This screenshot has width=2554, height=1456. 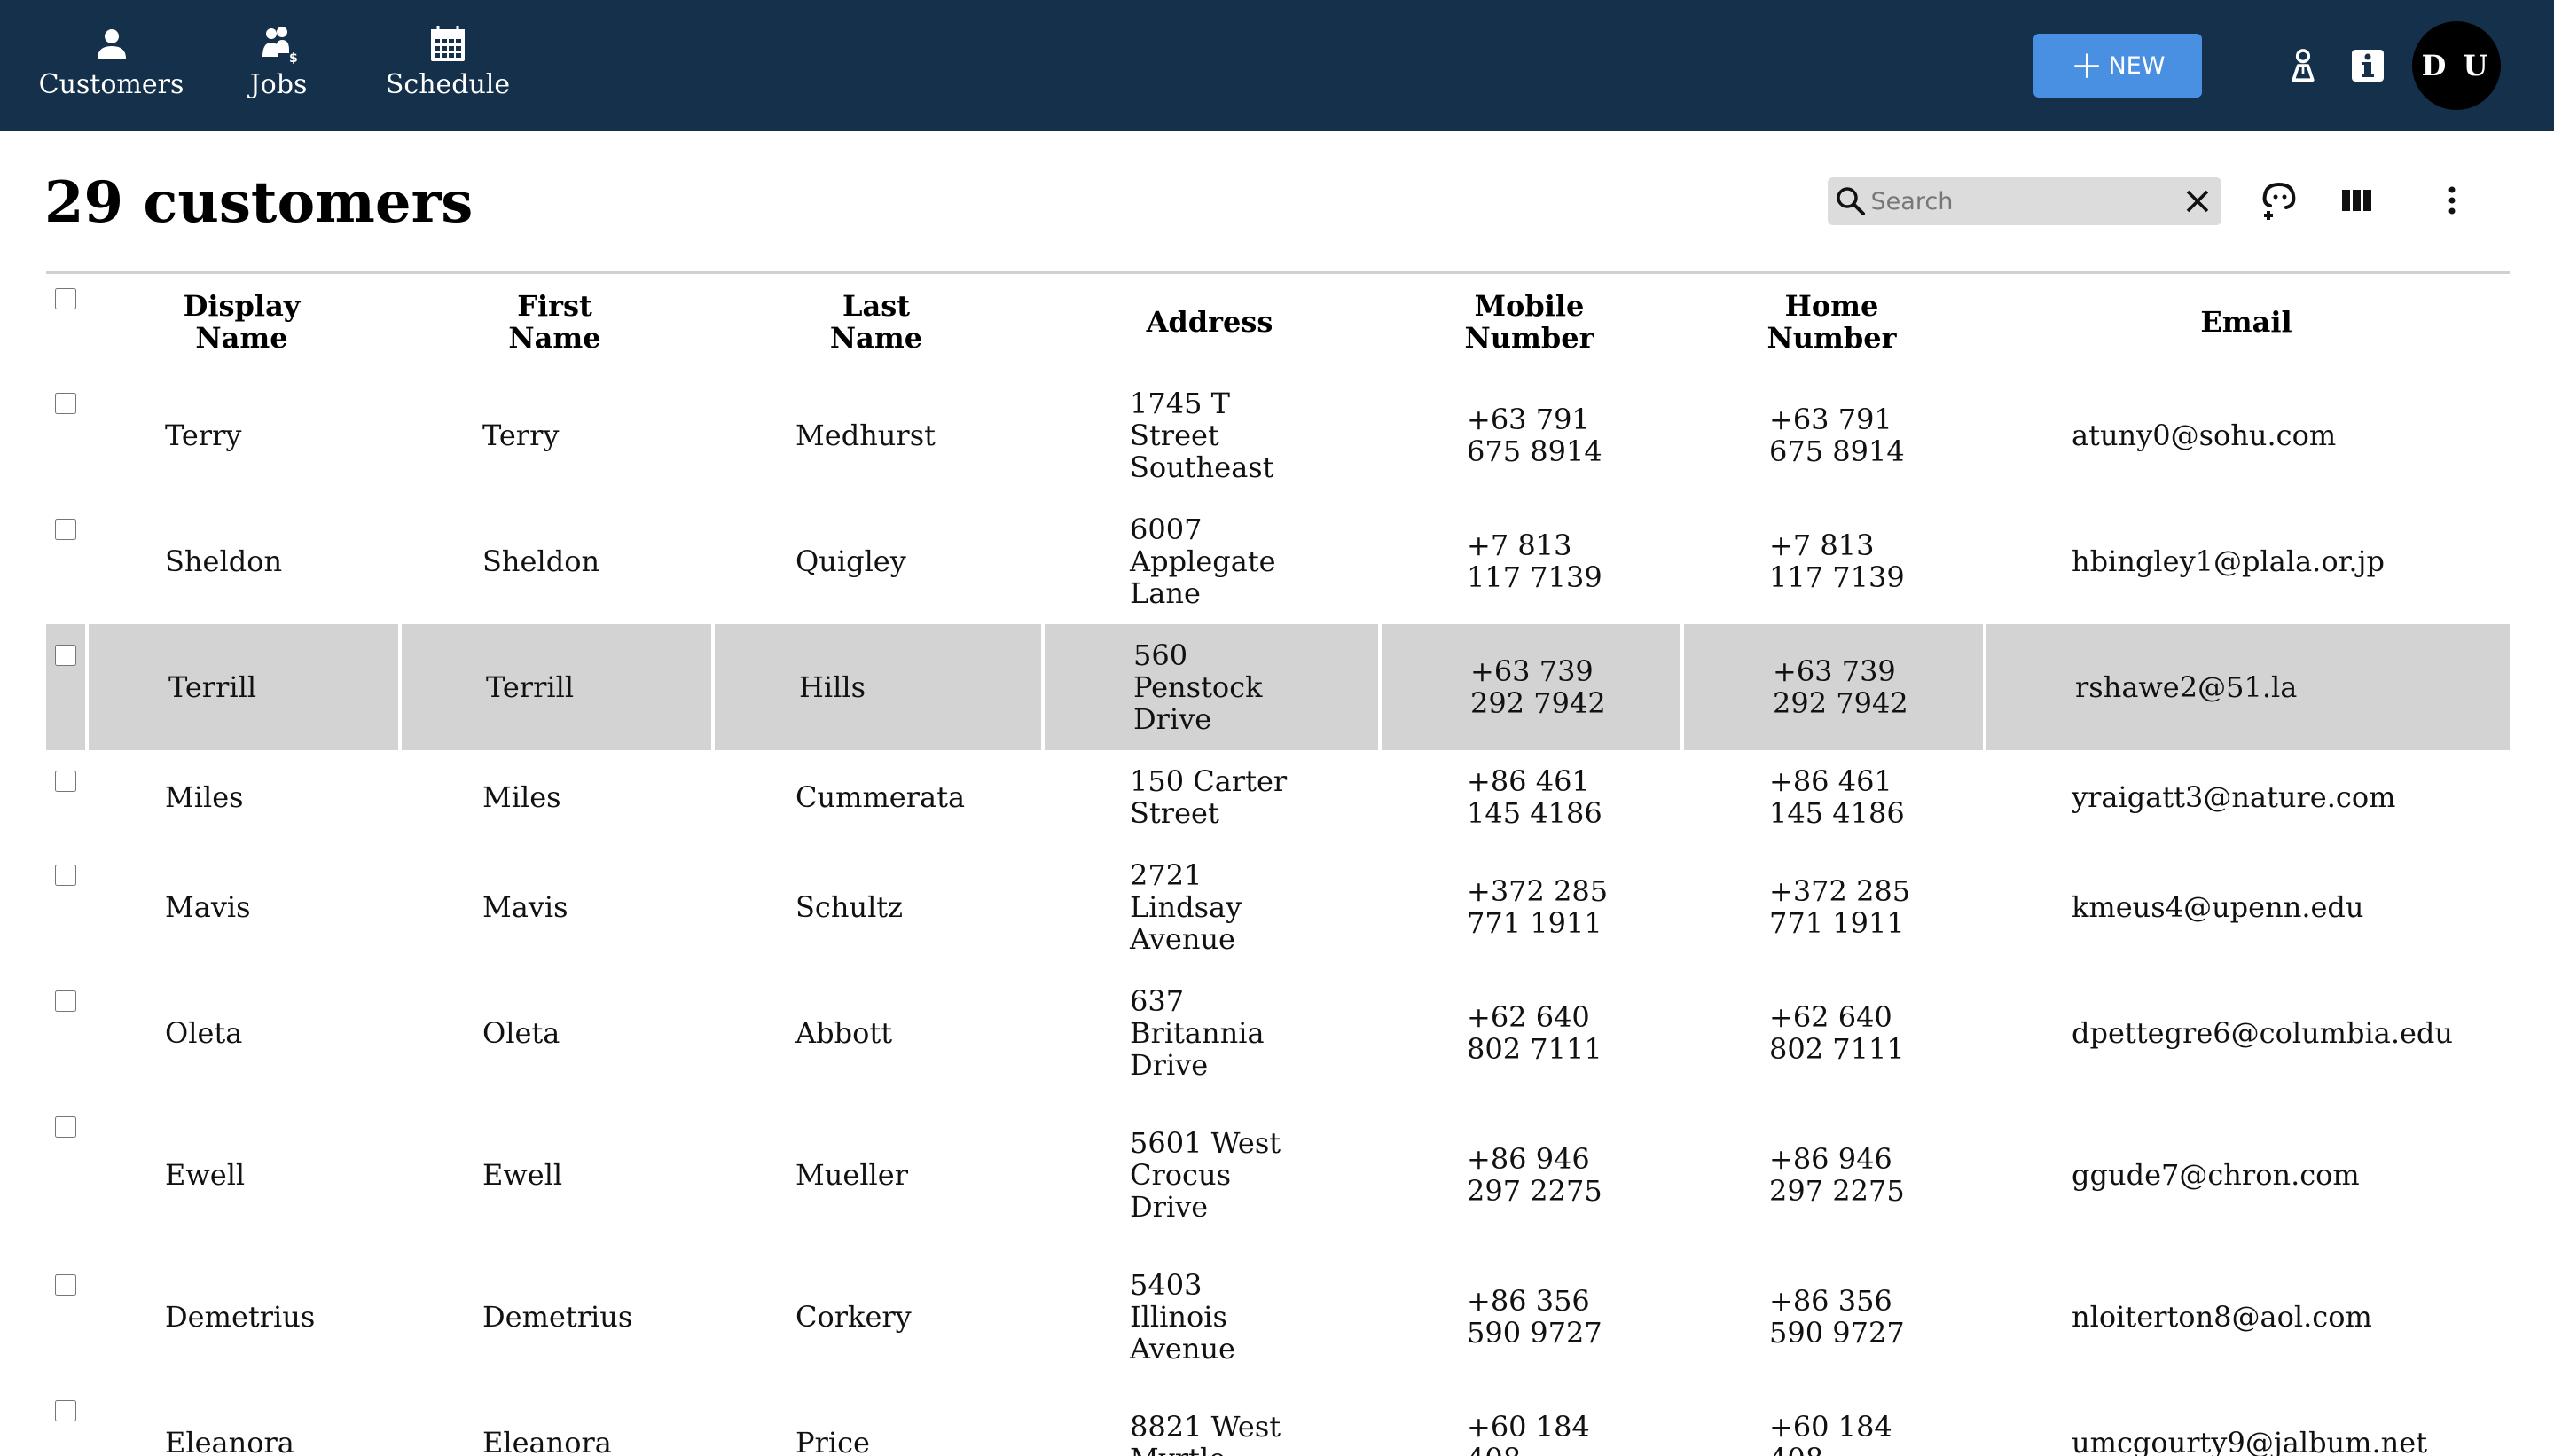 I want to click on mobile-number-cell: +86 461 145 4186, so click(x=1529, y=797).